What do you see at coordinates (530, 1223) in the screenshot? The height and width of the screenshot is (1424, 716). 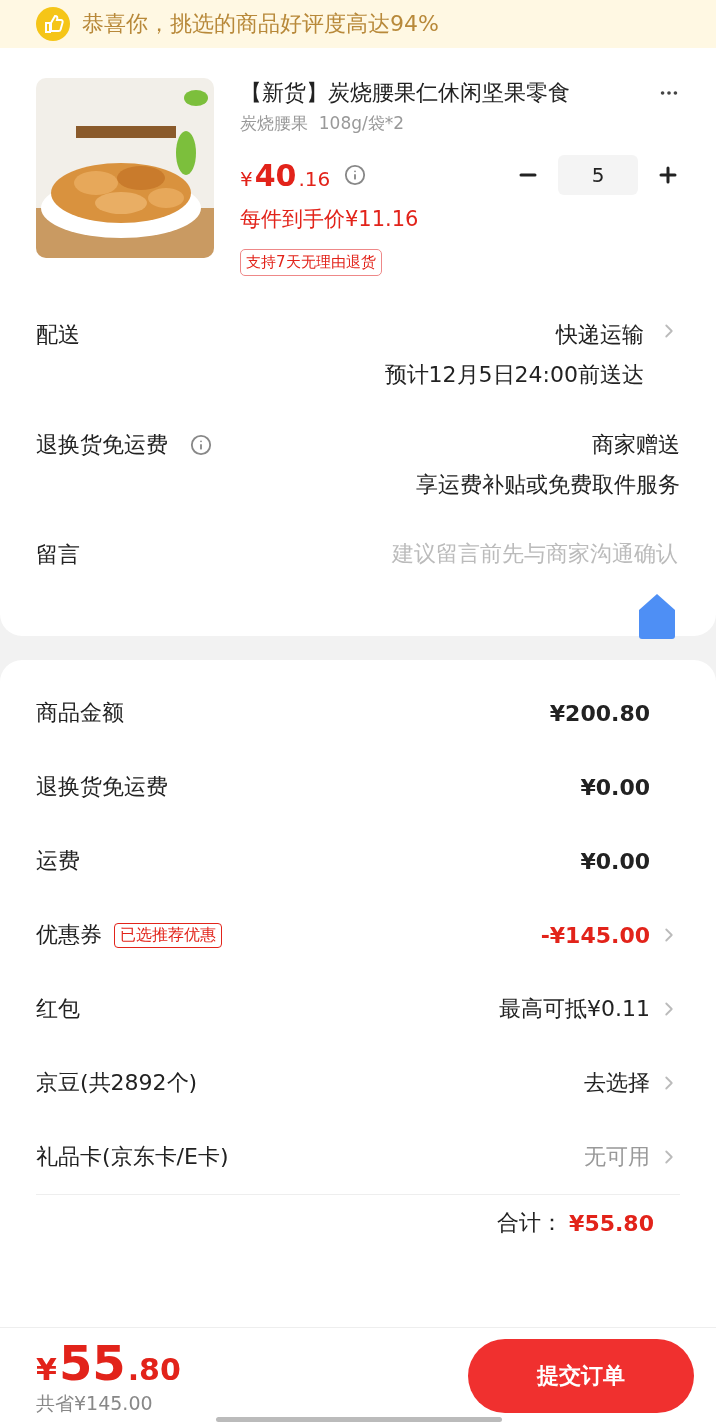 I see `total-label: 合计：` at bounding box center [530, 1223].